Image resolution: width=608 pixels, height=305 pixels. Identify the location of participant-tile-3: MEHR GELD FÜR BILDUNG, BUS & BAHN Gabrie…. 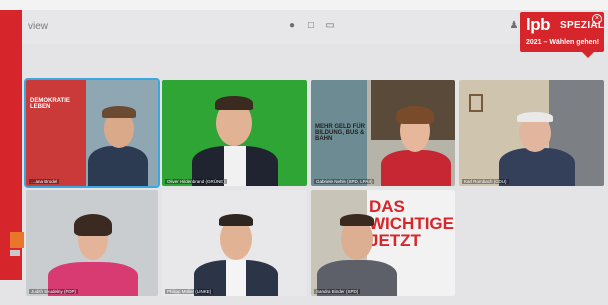
(383, 133).